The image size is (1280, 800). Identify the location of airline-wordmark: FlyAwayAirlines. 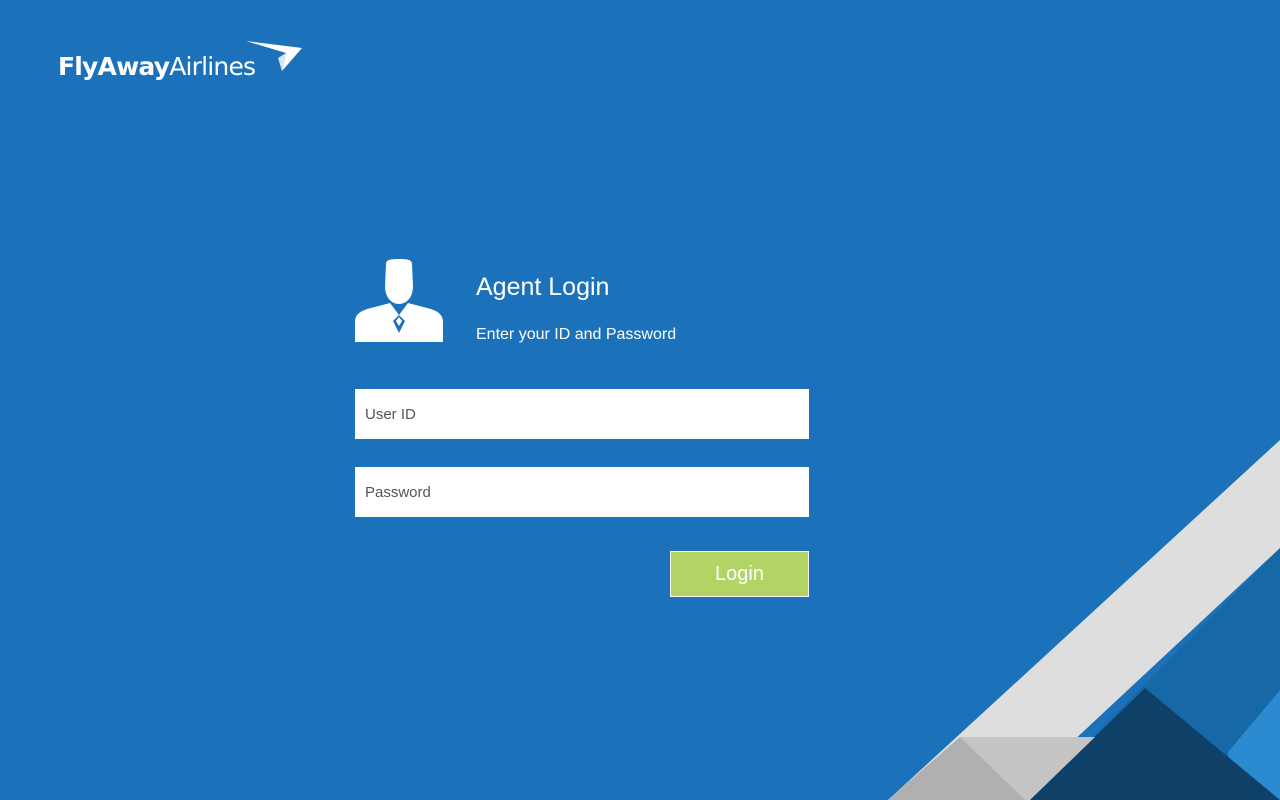
(157, 66).